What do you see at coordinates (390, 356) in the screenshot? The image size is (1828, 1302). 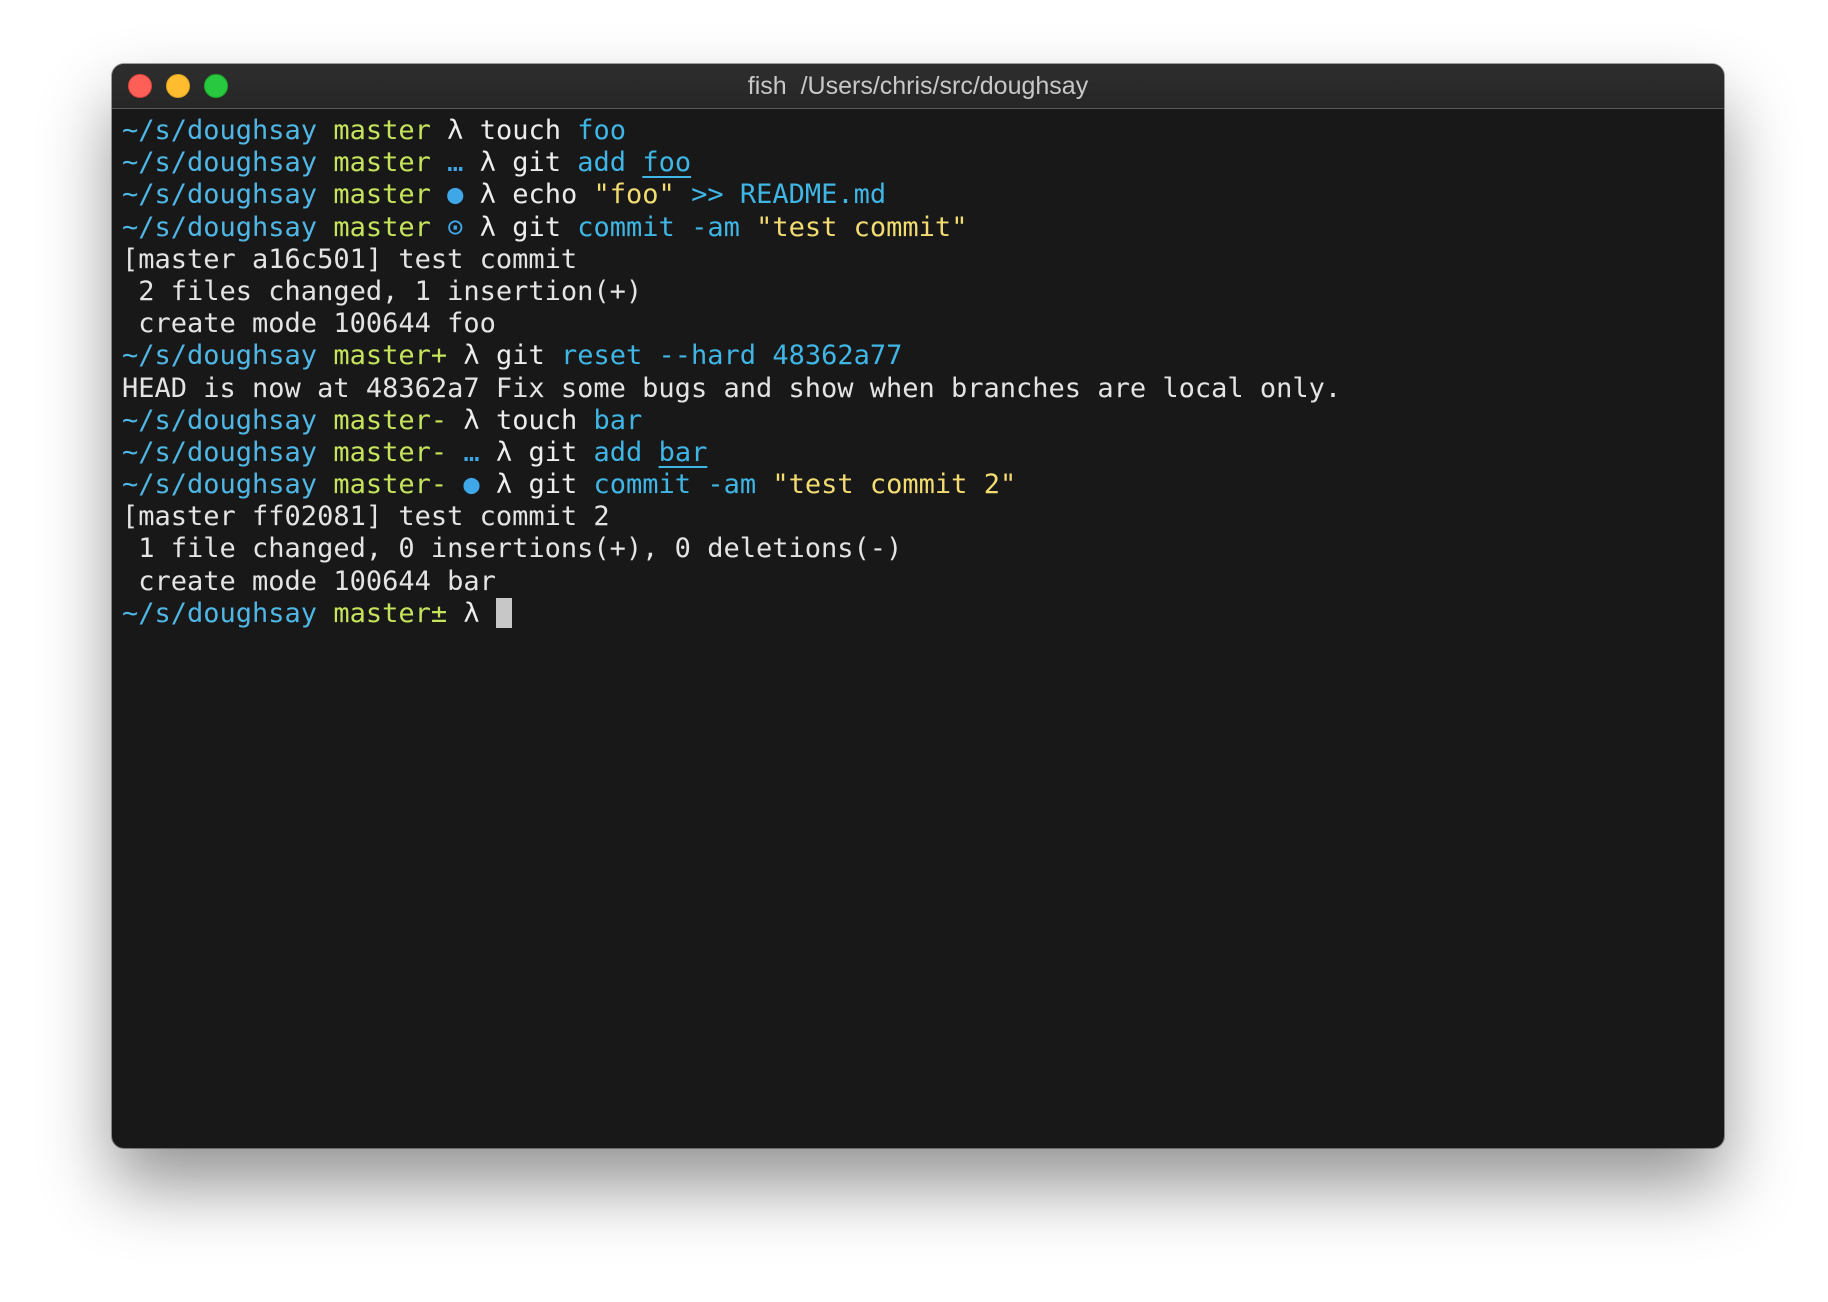 I see `git-branch: master+` at bounding box center [390, 356].